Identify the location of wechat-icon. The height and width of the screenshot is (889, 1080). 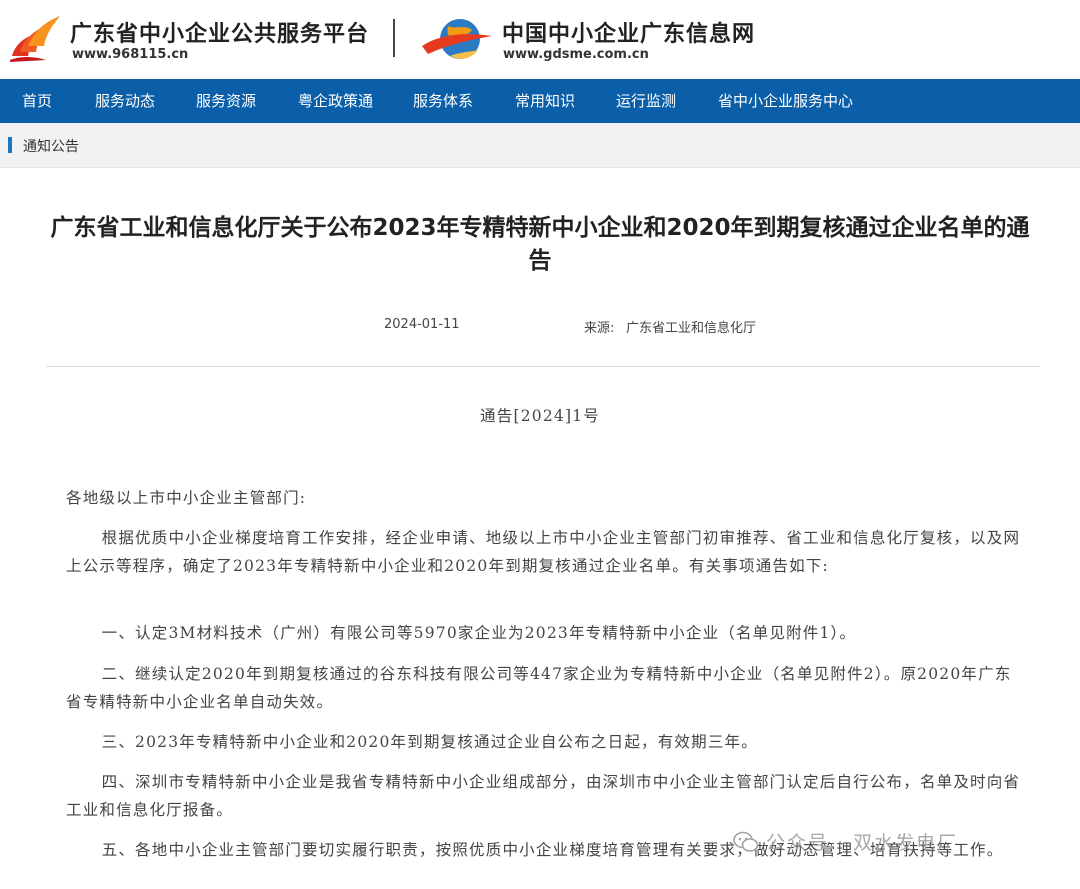
(746, 841).